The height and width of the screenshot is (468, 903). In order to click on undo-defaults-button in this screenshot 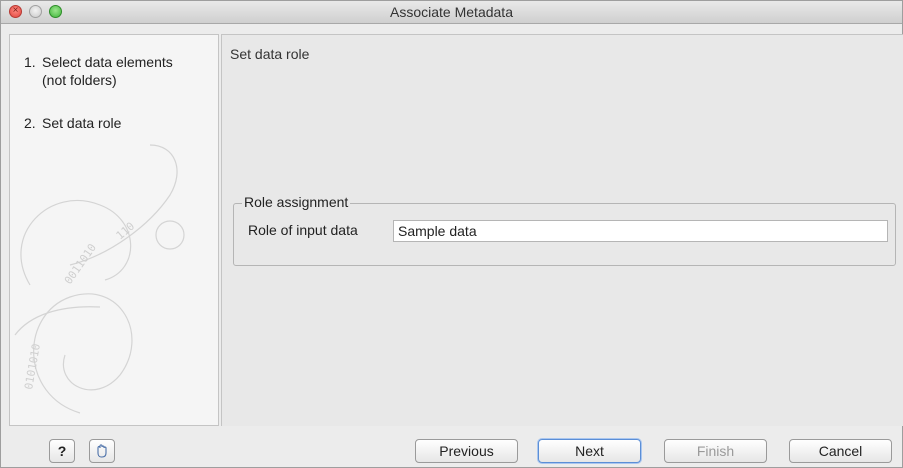, I will do `click(102, 451)`.